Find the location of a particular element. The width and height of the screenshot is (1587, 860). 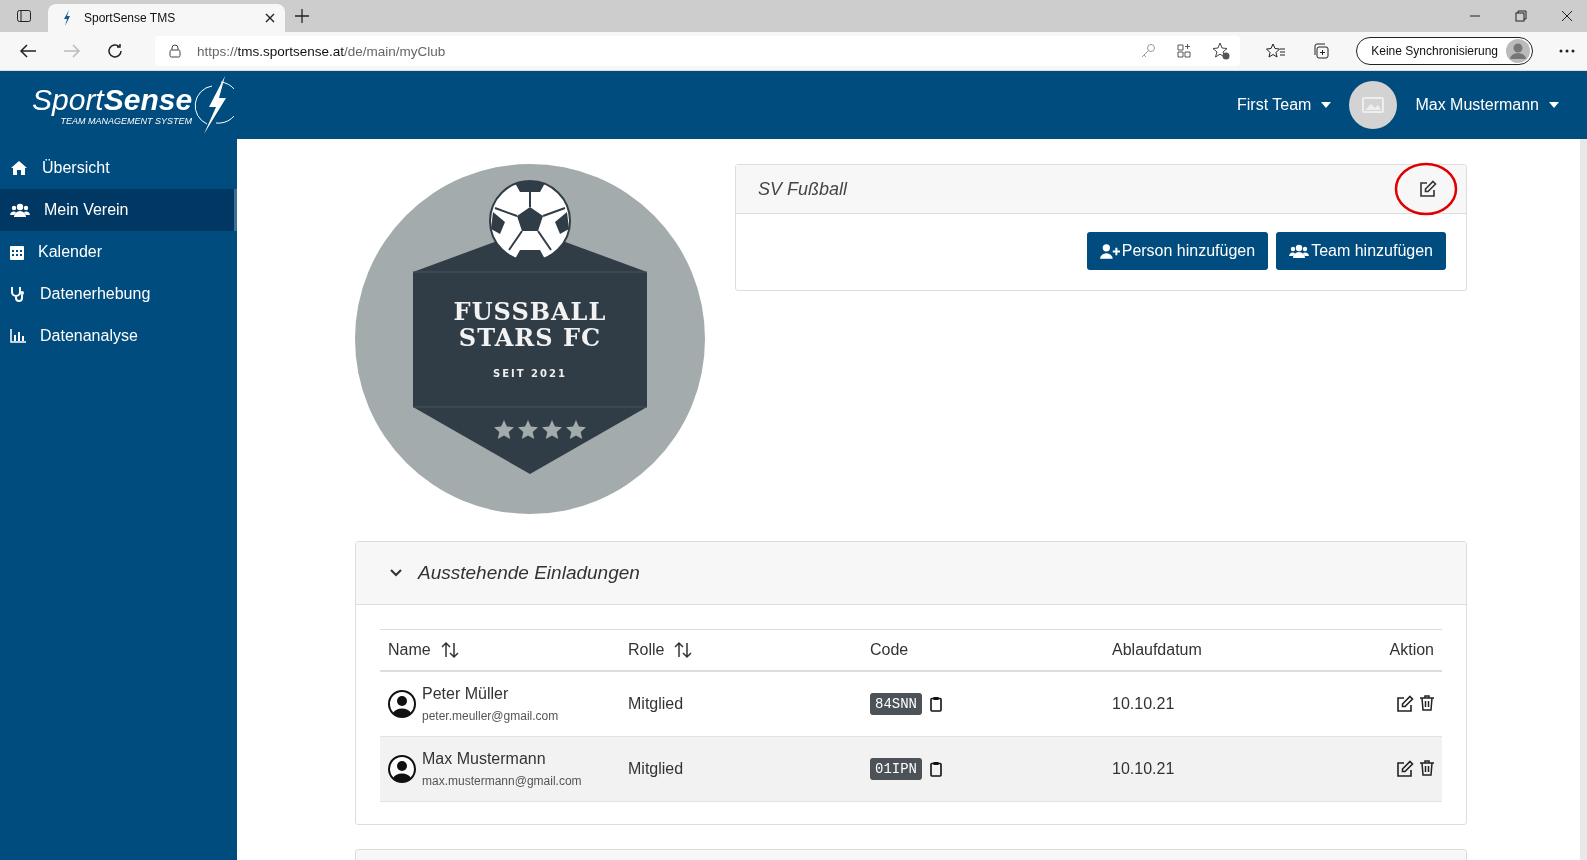

invite-code: 01IPN is located at coordinates (896, 769).